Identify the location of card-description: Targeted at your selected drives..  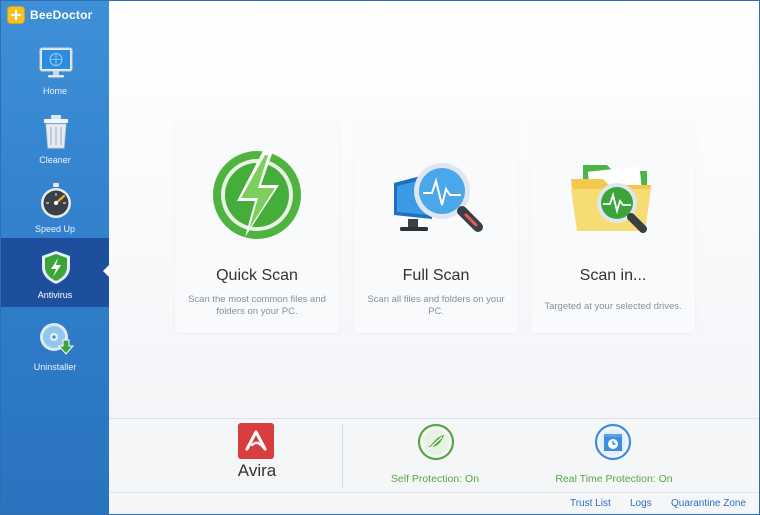
(613, 306).